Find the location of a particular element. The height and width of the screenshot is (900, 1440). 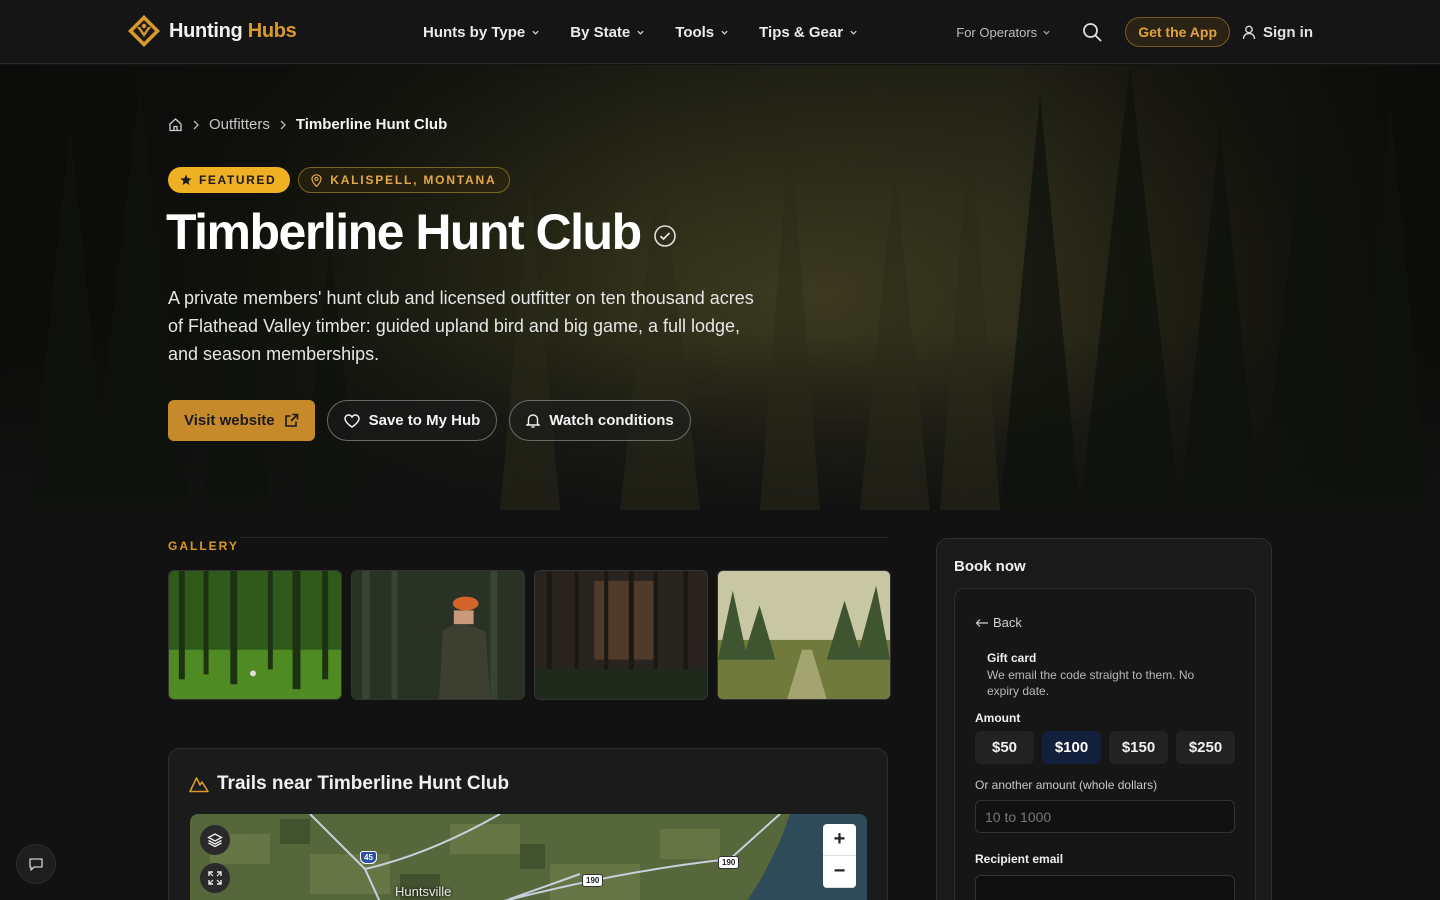

misty-field-photo is located at coordinates (804, 635).